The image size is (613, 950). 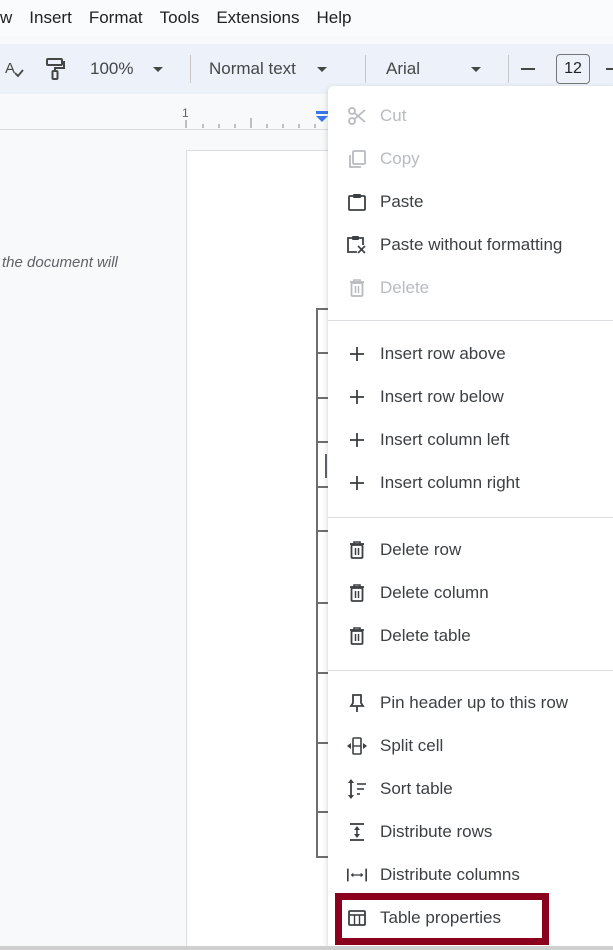 I want to click on menu-help: Help, so click(x=334, y=18).